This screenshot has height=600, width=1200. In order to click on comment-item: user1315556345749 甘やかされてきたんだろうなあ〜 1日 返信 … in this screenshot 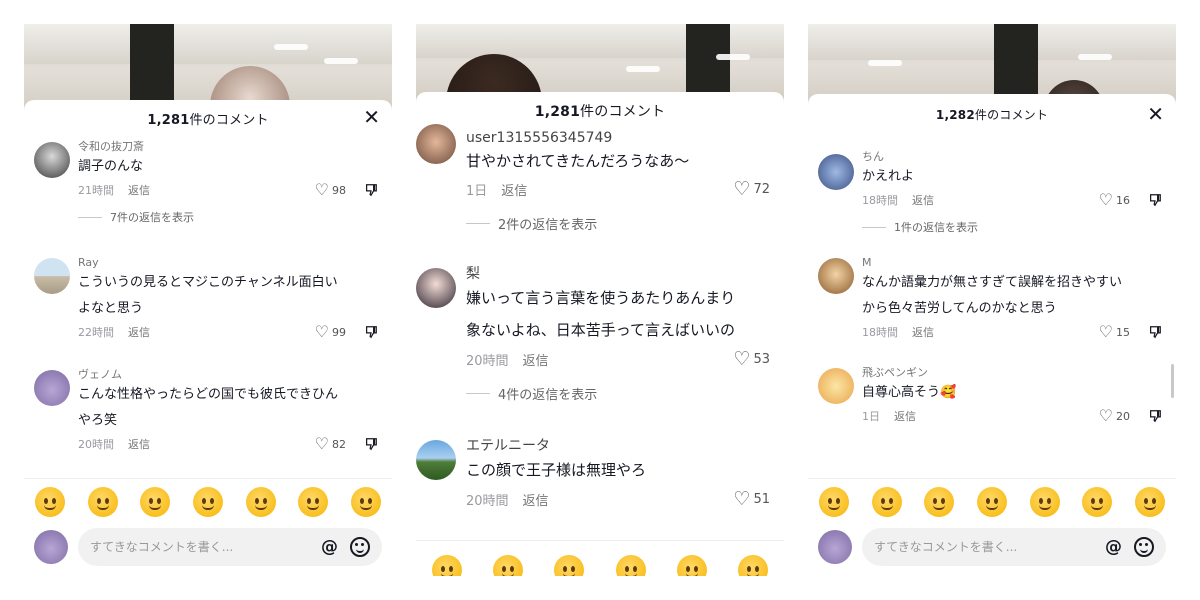, I will do `click(600, 195)`.